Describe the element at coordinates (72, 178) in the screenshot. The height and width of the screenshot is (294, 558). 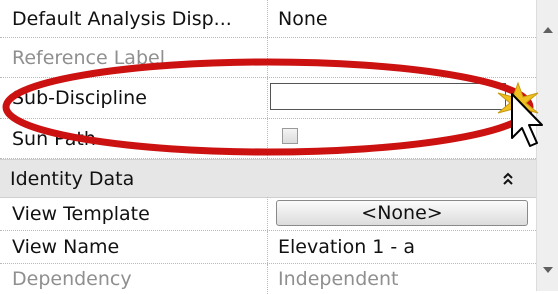
I see `group-label: Identity Data` at that location.